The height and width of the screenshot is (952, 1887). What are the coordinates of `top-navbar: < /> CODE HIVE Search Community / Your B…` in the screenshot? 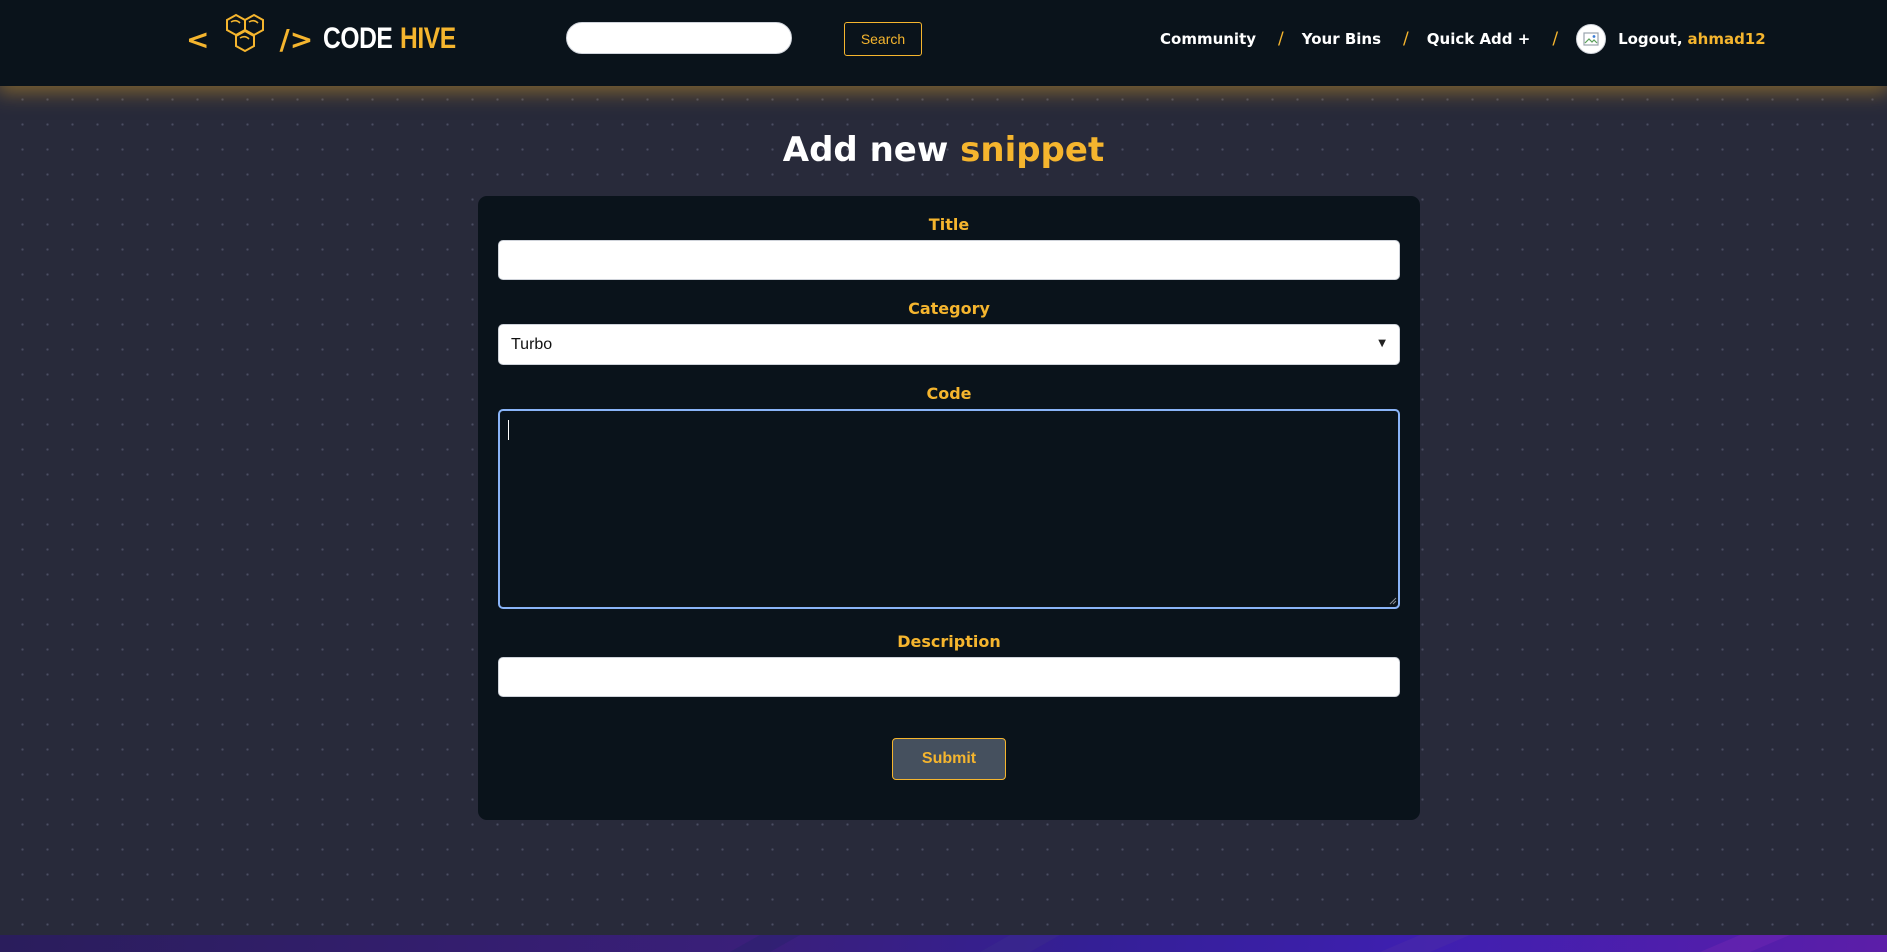 It's located at (943, 43).